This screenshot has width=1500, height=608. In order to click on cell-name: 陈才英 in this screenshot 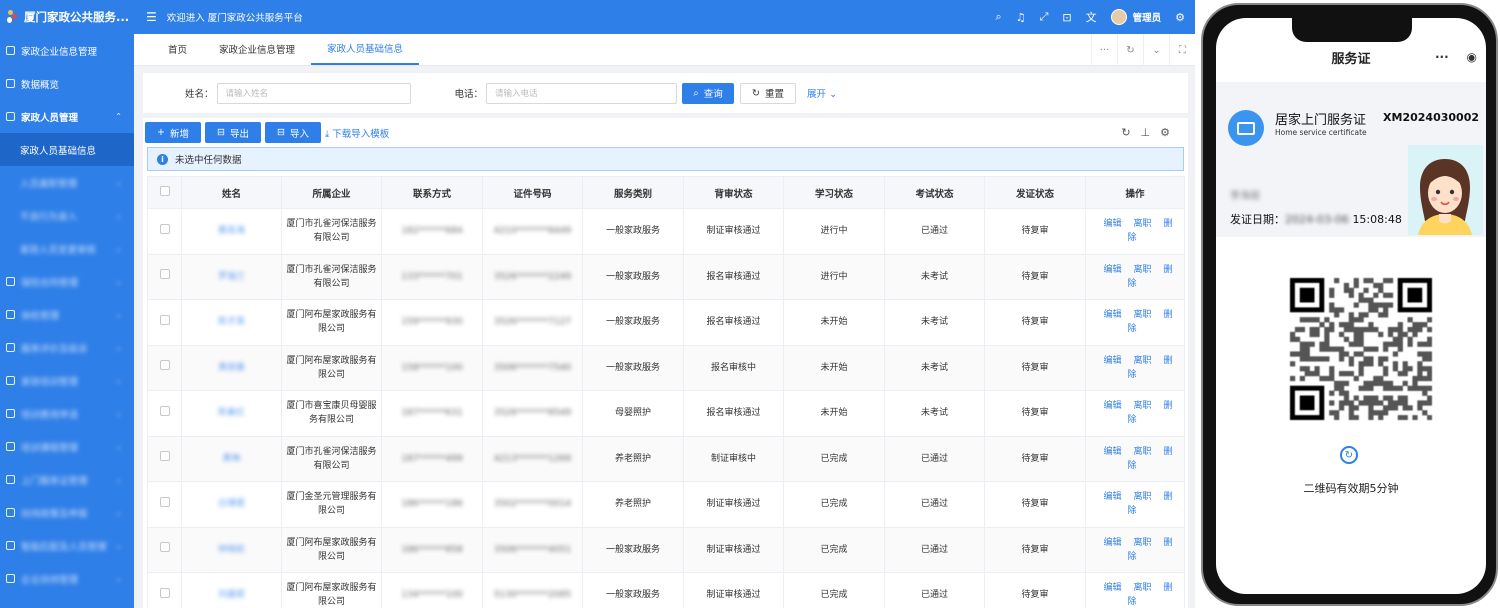, I will do `click(231, 322)`.